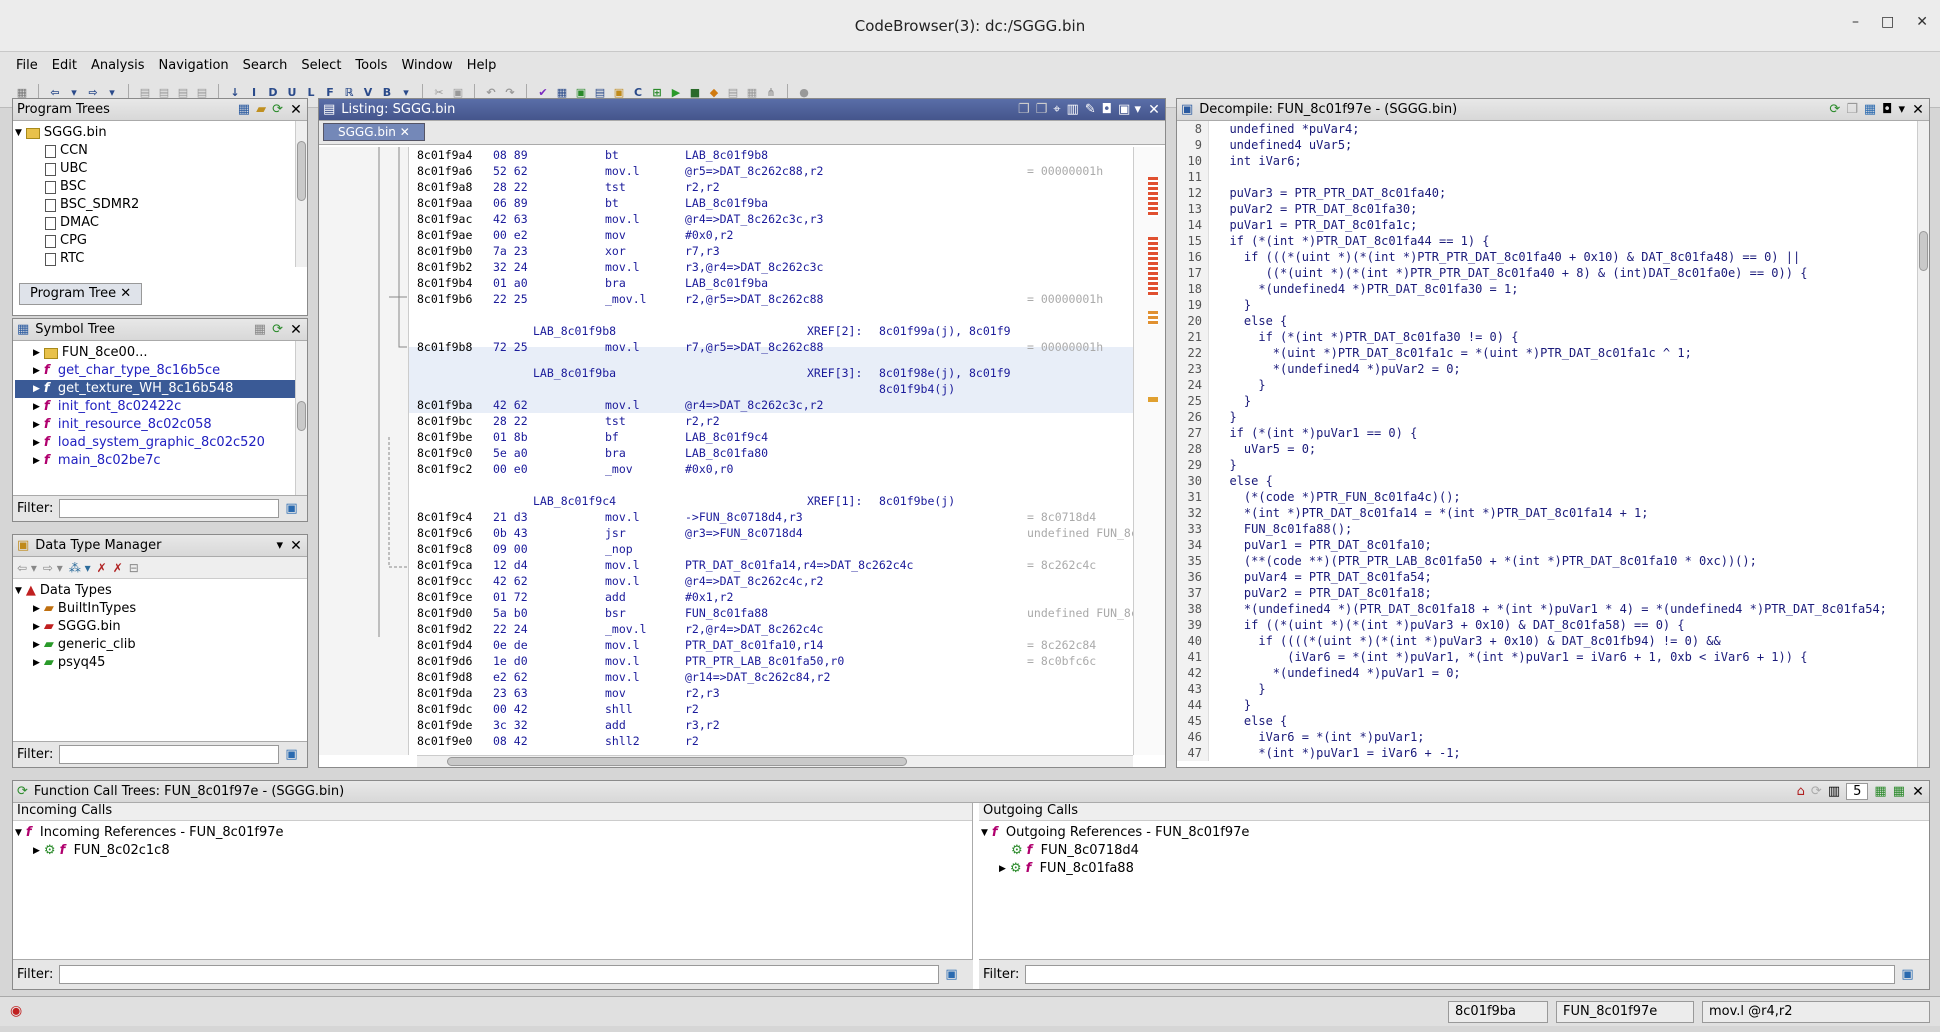  I want to click on tree-item: DMAC, so click(160, 223).